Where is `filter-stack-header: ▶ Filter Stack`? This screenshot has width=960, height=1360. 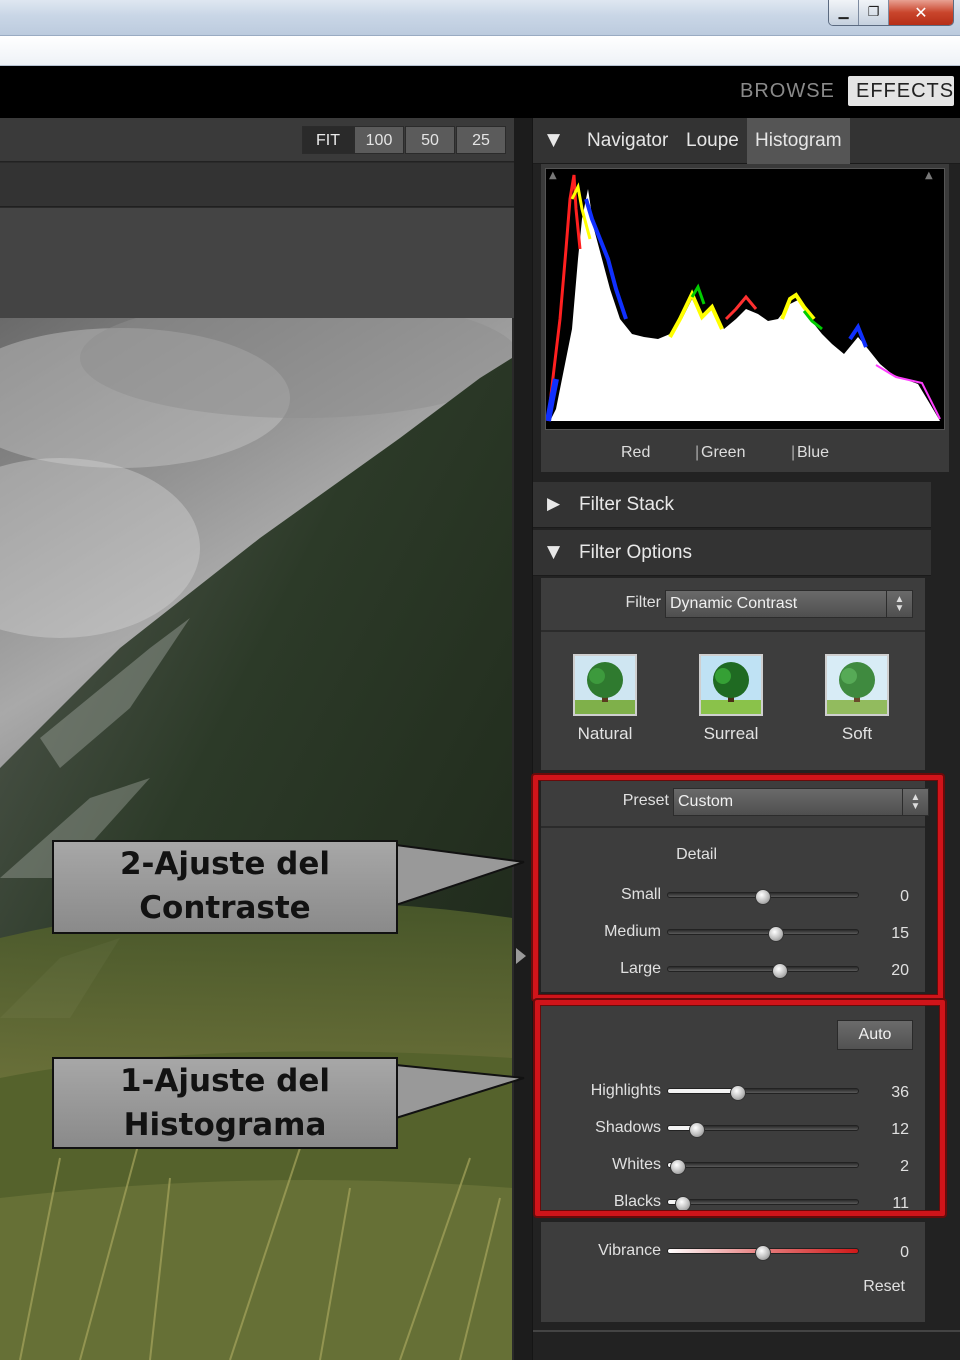 filter-stack-header: ▶ Filter Stack is located at coordinates (732, 505).